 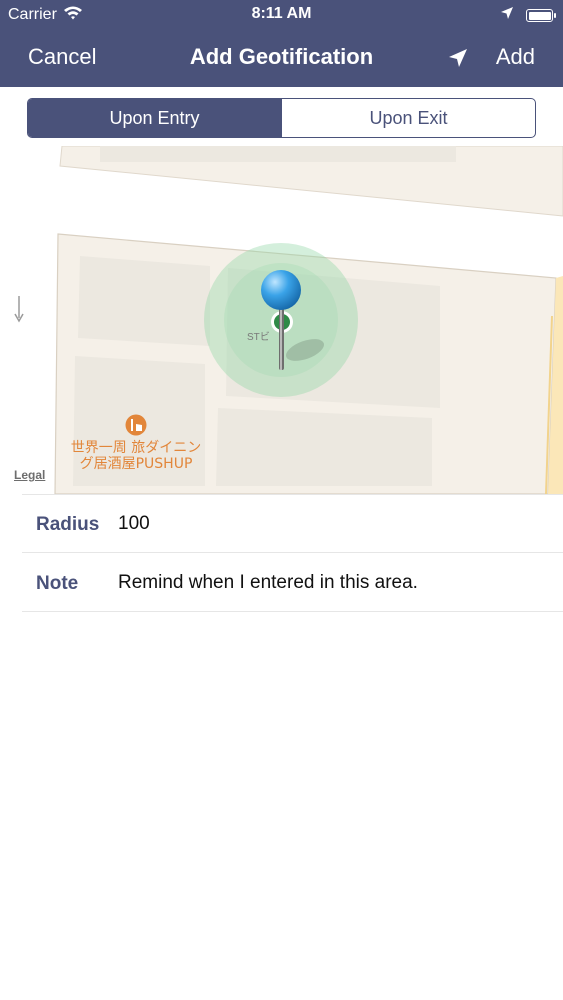 What do you see at coordinates (57, 583) in the screenshot?
I see `note-label: Note` at bounding box center [57, 583].